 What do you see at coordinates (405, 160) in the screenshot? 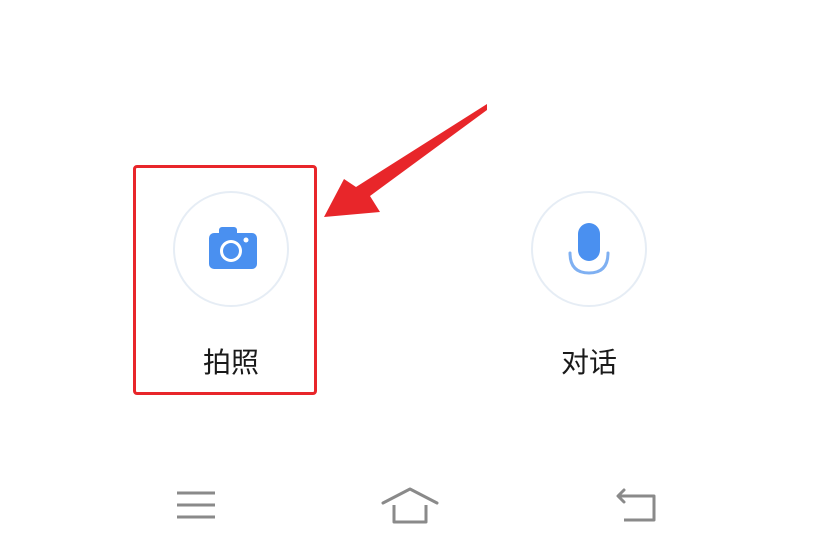
I see `pointer-arrow` at bounding box center [405, 160].